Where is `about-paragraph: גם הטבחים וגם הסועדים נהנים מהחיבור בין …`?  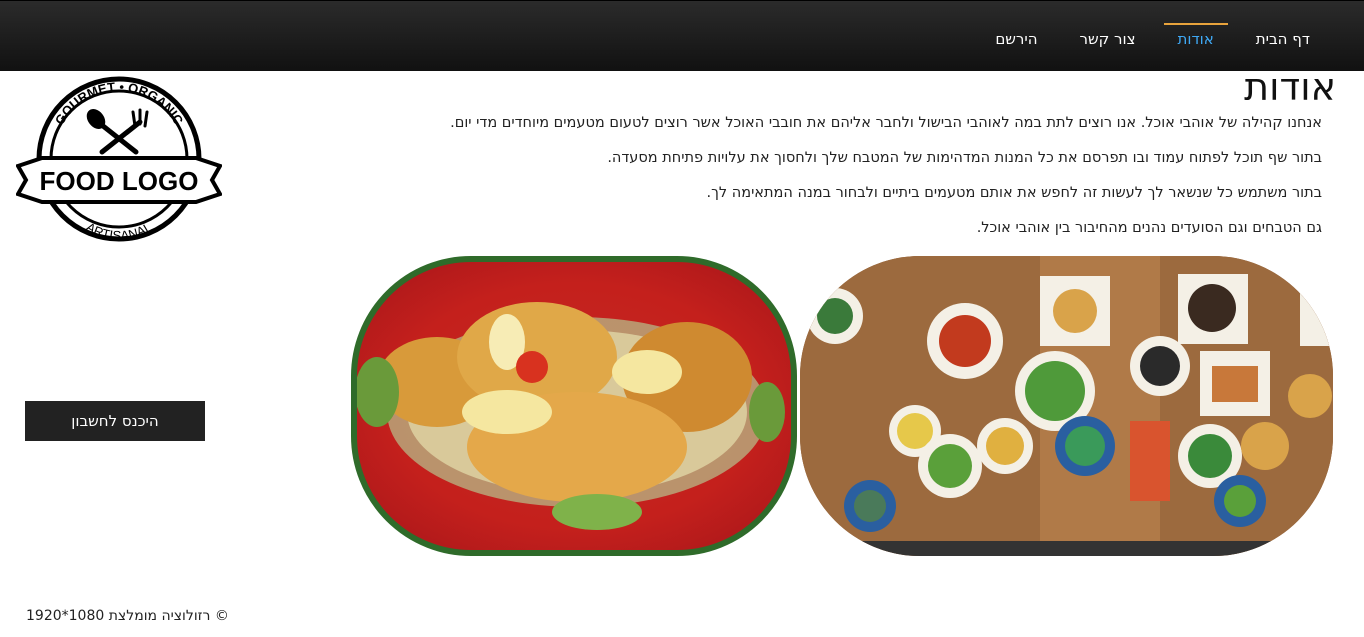 about-paragraph: גם הטבחים וגם הסועדים נהנים מהחיבור בין … is located at coordinates (1149, 228).